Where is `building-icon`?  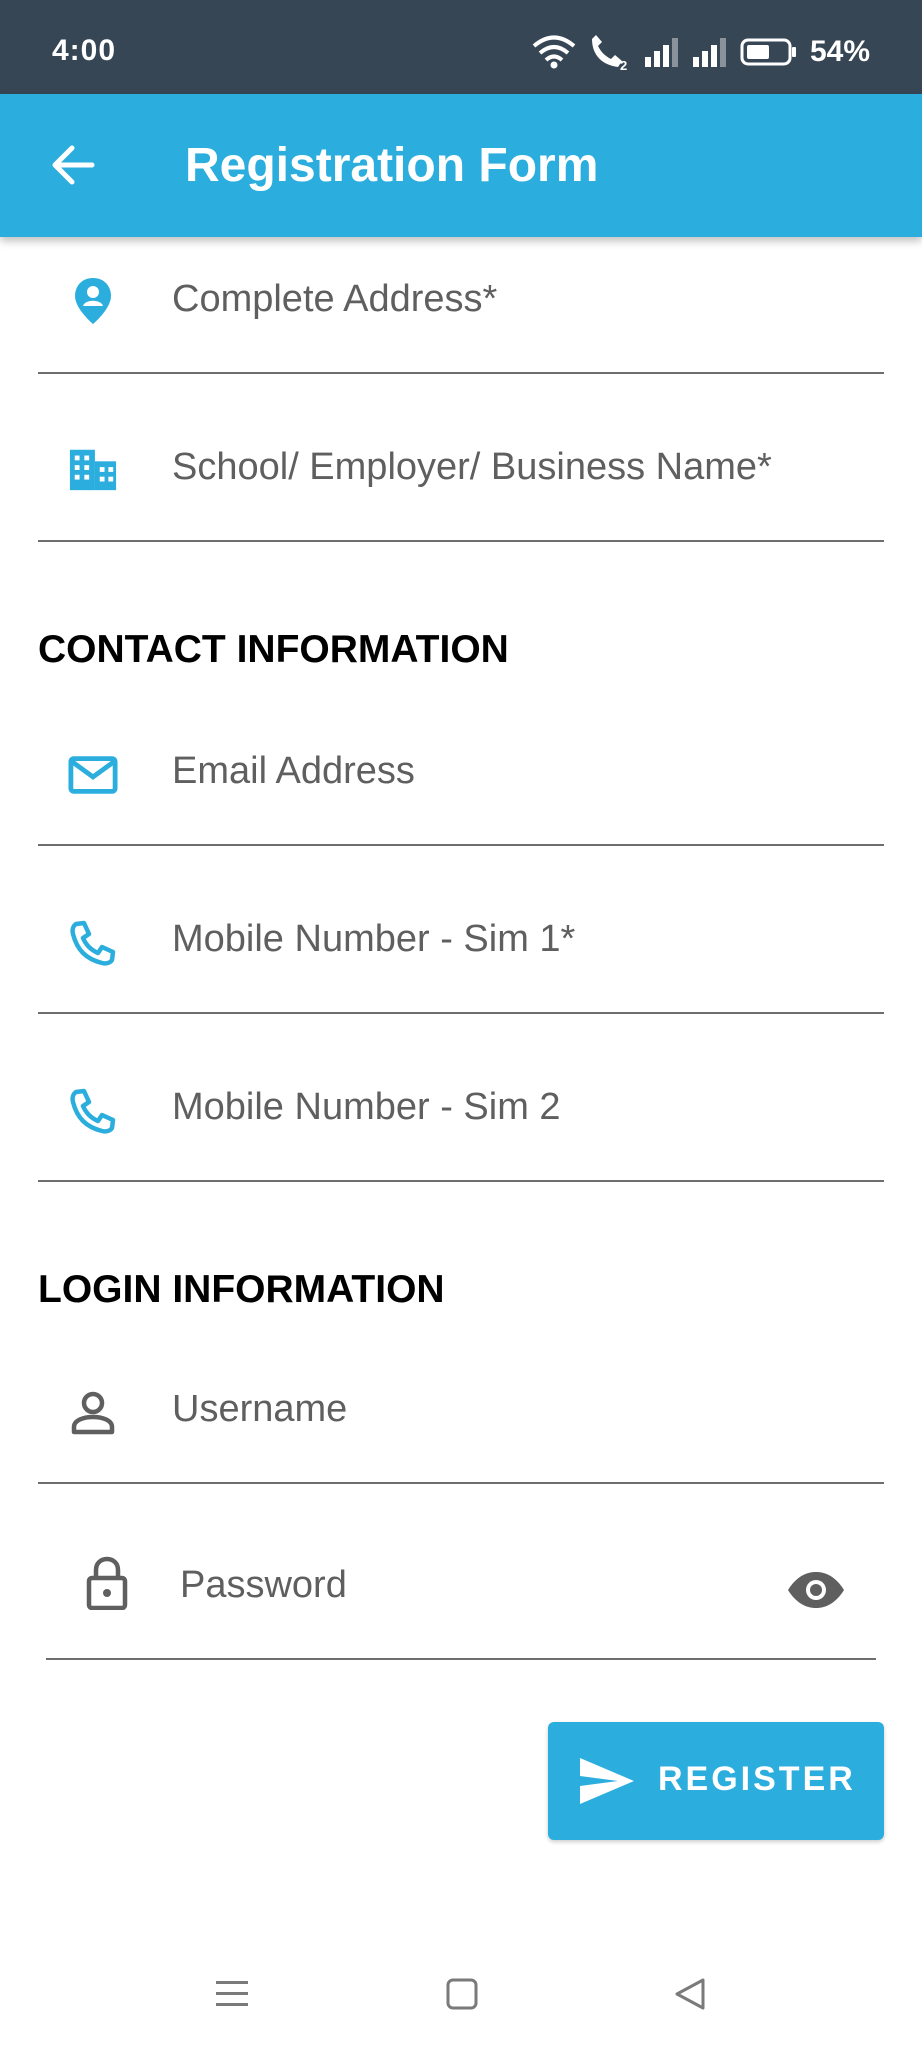
building-icon is located at coordinates (93, 469).